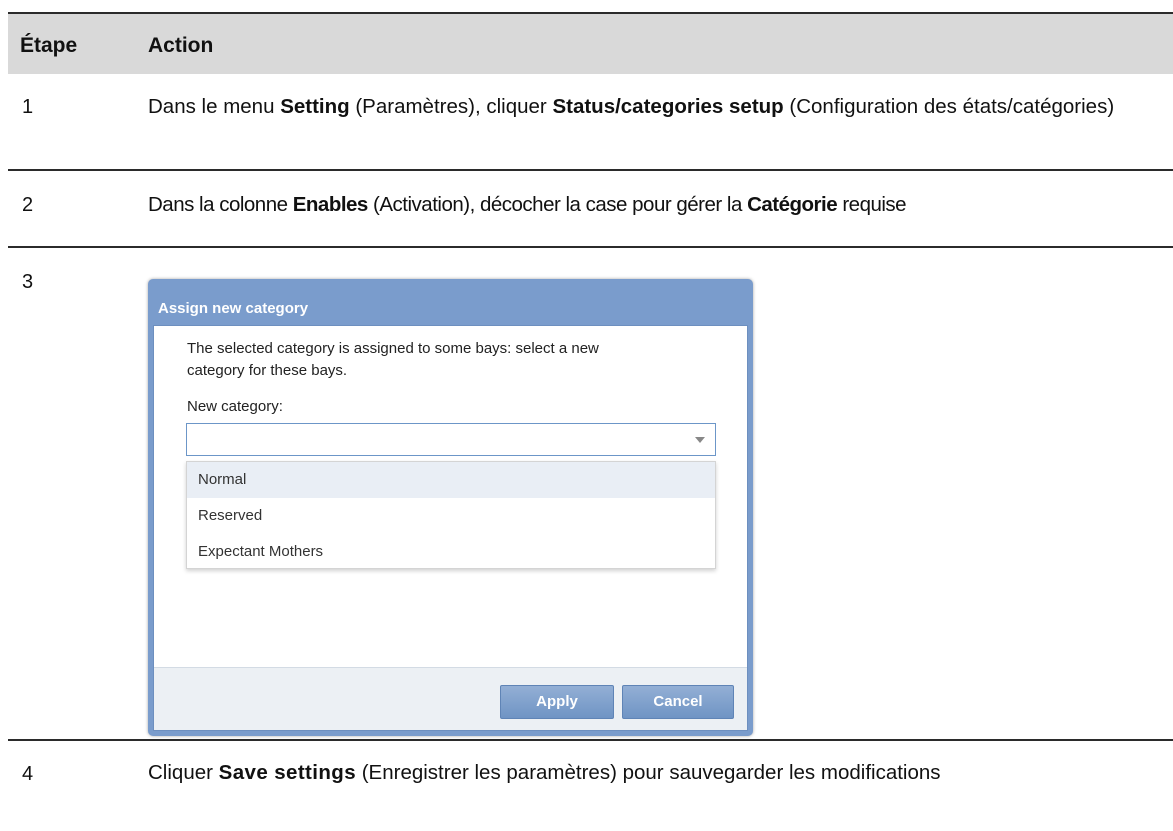  What do you see at coordinates (28, 205) in the screenshot?
I see `step-number-2: 2` at bounding box center [28, 205].